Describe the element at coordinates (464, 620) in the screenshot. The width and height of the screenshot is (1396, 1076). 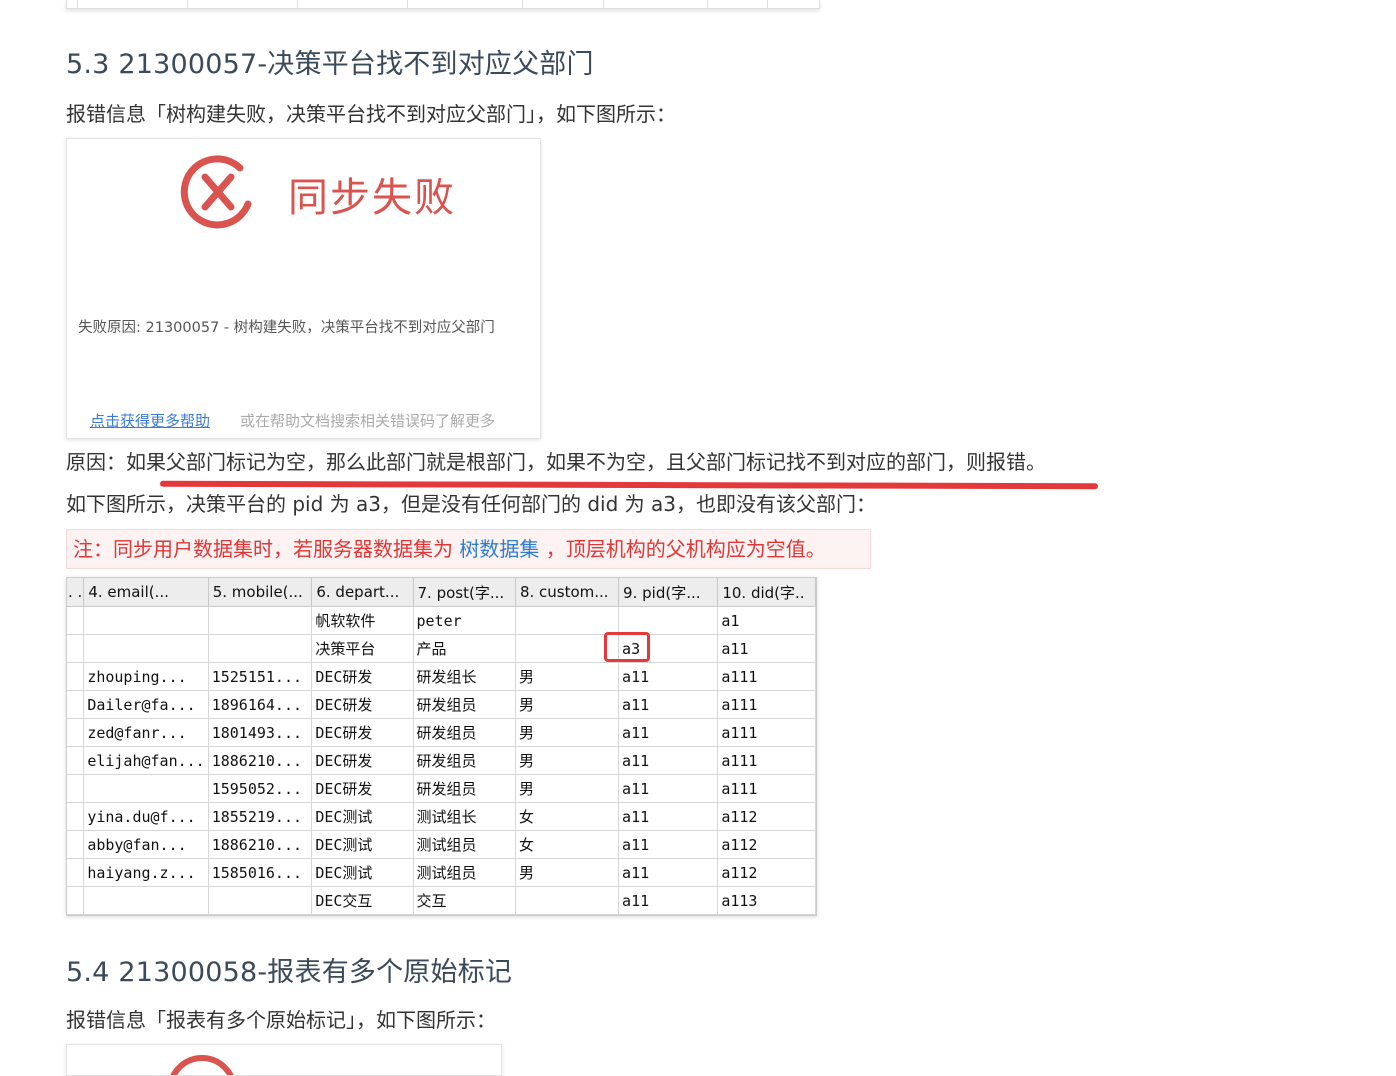
I see `table-cell: peter` at that location.